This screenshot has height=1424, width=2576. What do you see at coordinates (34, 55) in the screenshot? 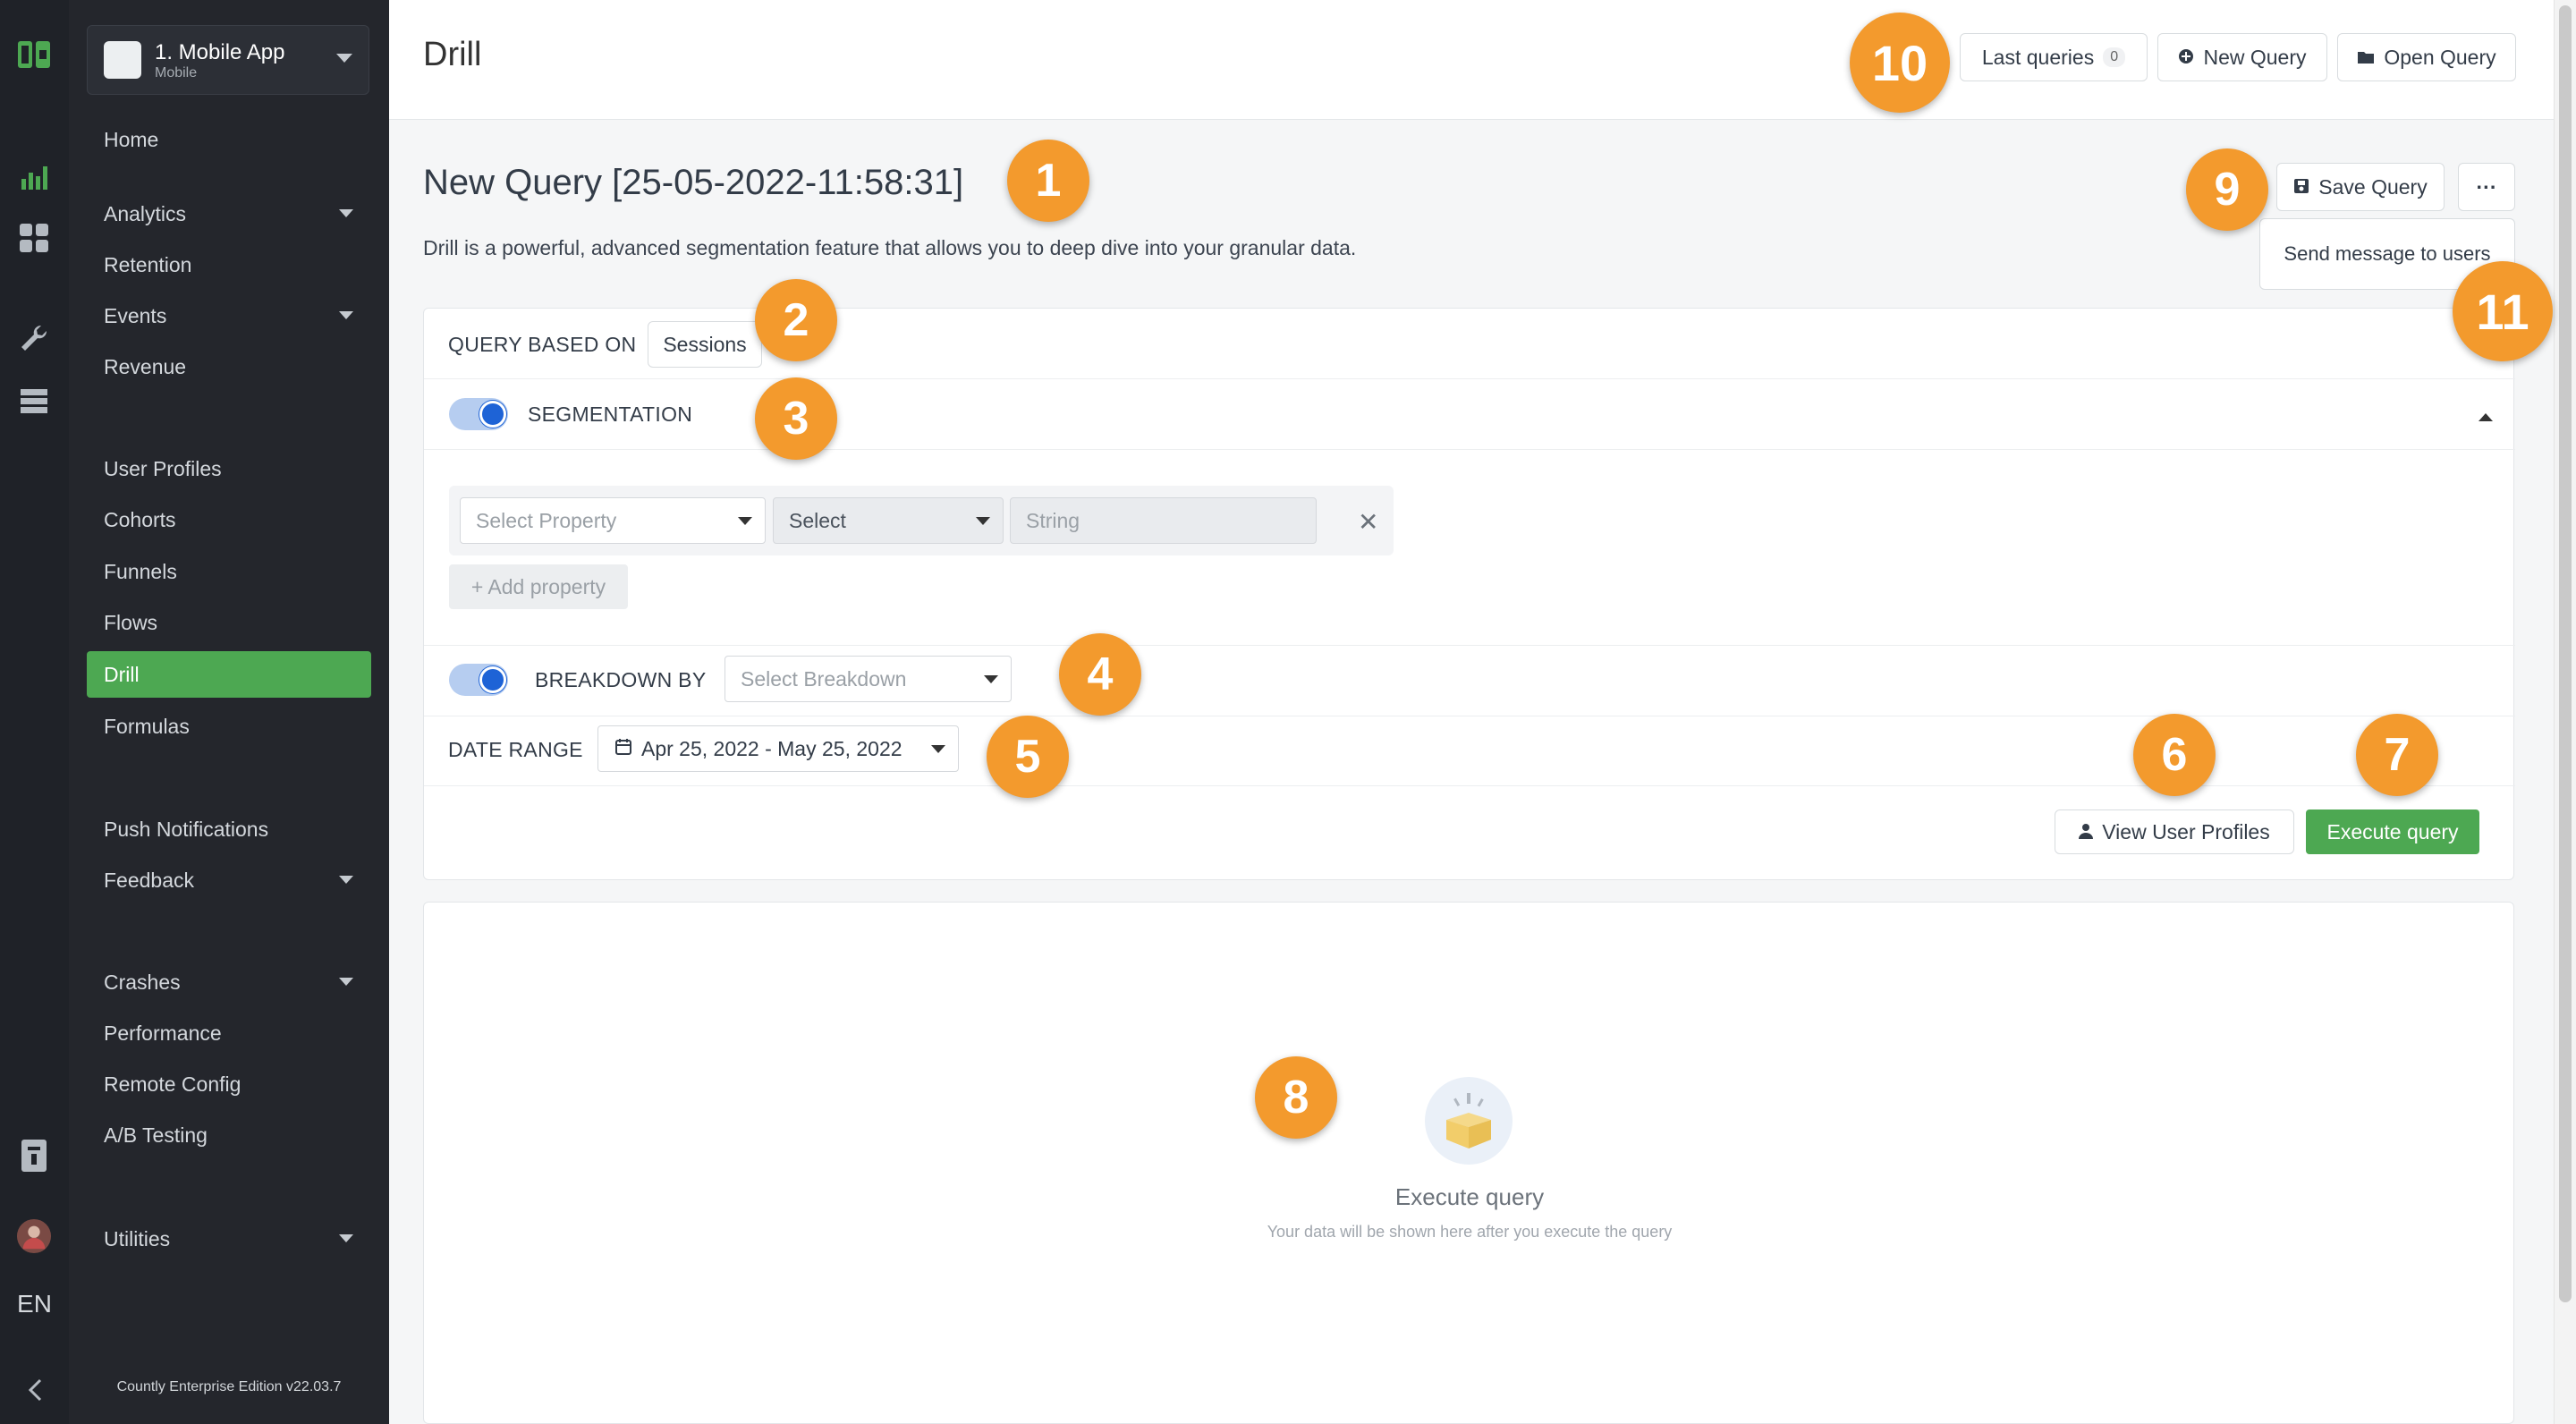
I see `countly-logo-icon` at bounding box center [34, 55].